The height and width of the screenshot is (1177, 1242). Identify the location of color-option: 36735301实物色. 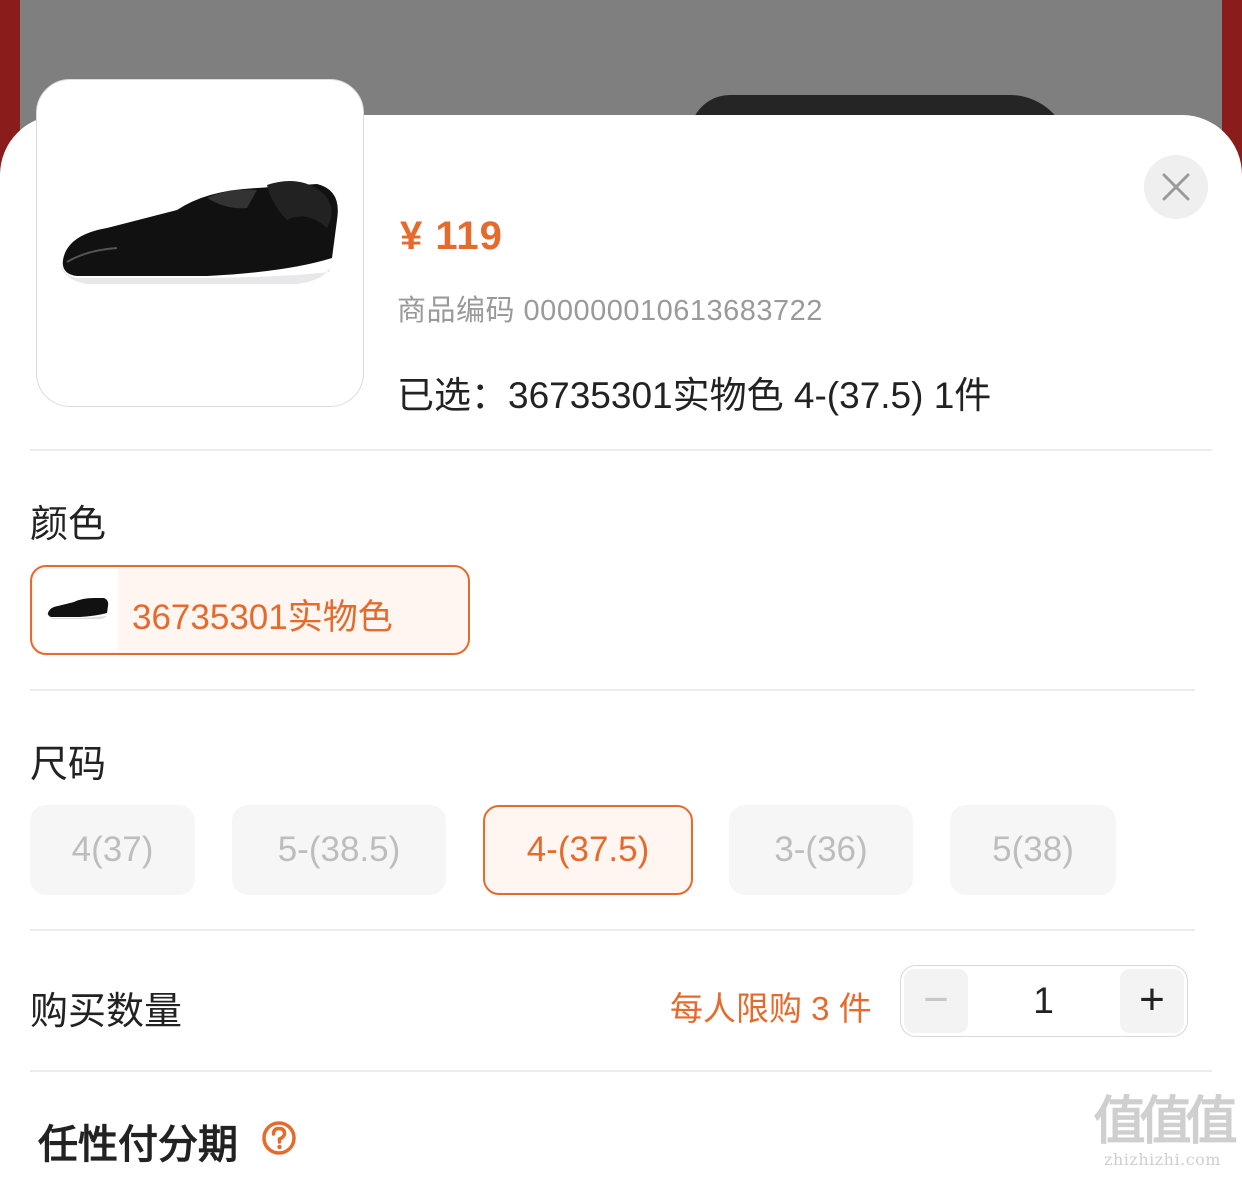
(250, 610).